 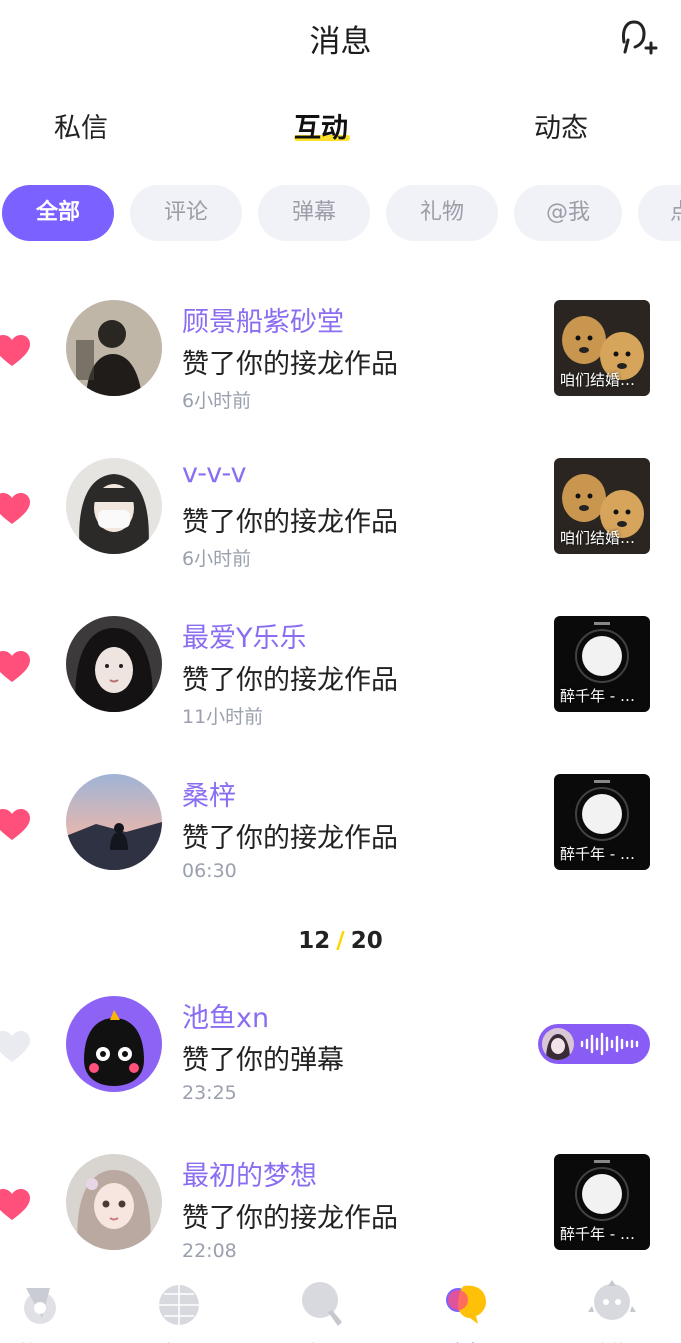 I want to click on nav-me: 我的, so click(x=610, y=1310).